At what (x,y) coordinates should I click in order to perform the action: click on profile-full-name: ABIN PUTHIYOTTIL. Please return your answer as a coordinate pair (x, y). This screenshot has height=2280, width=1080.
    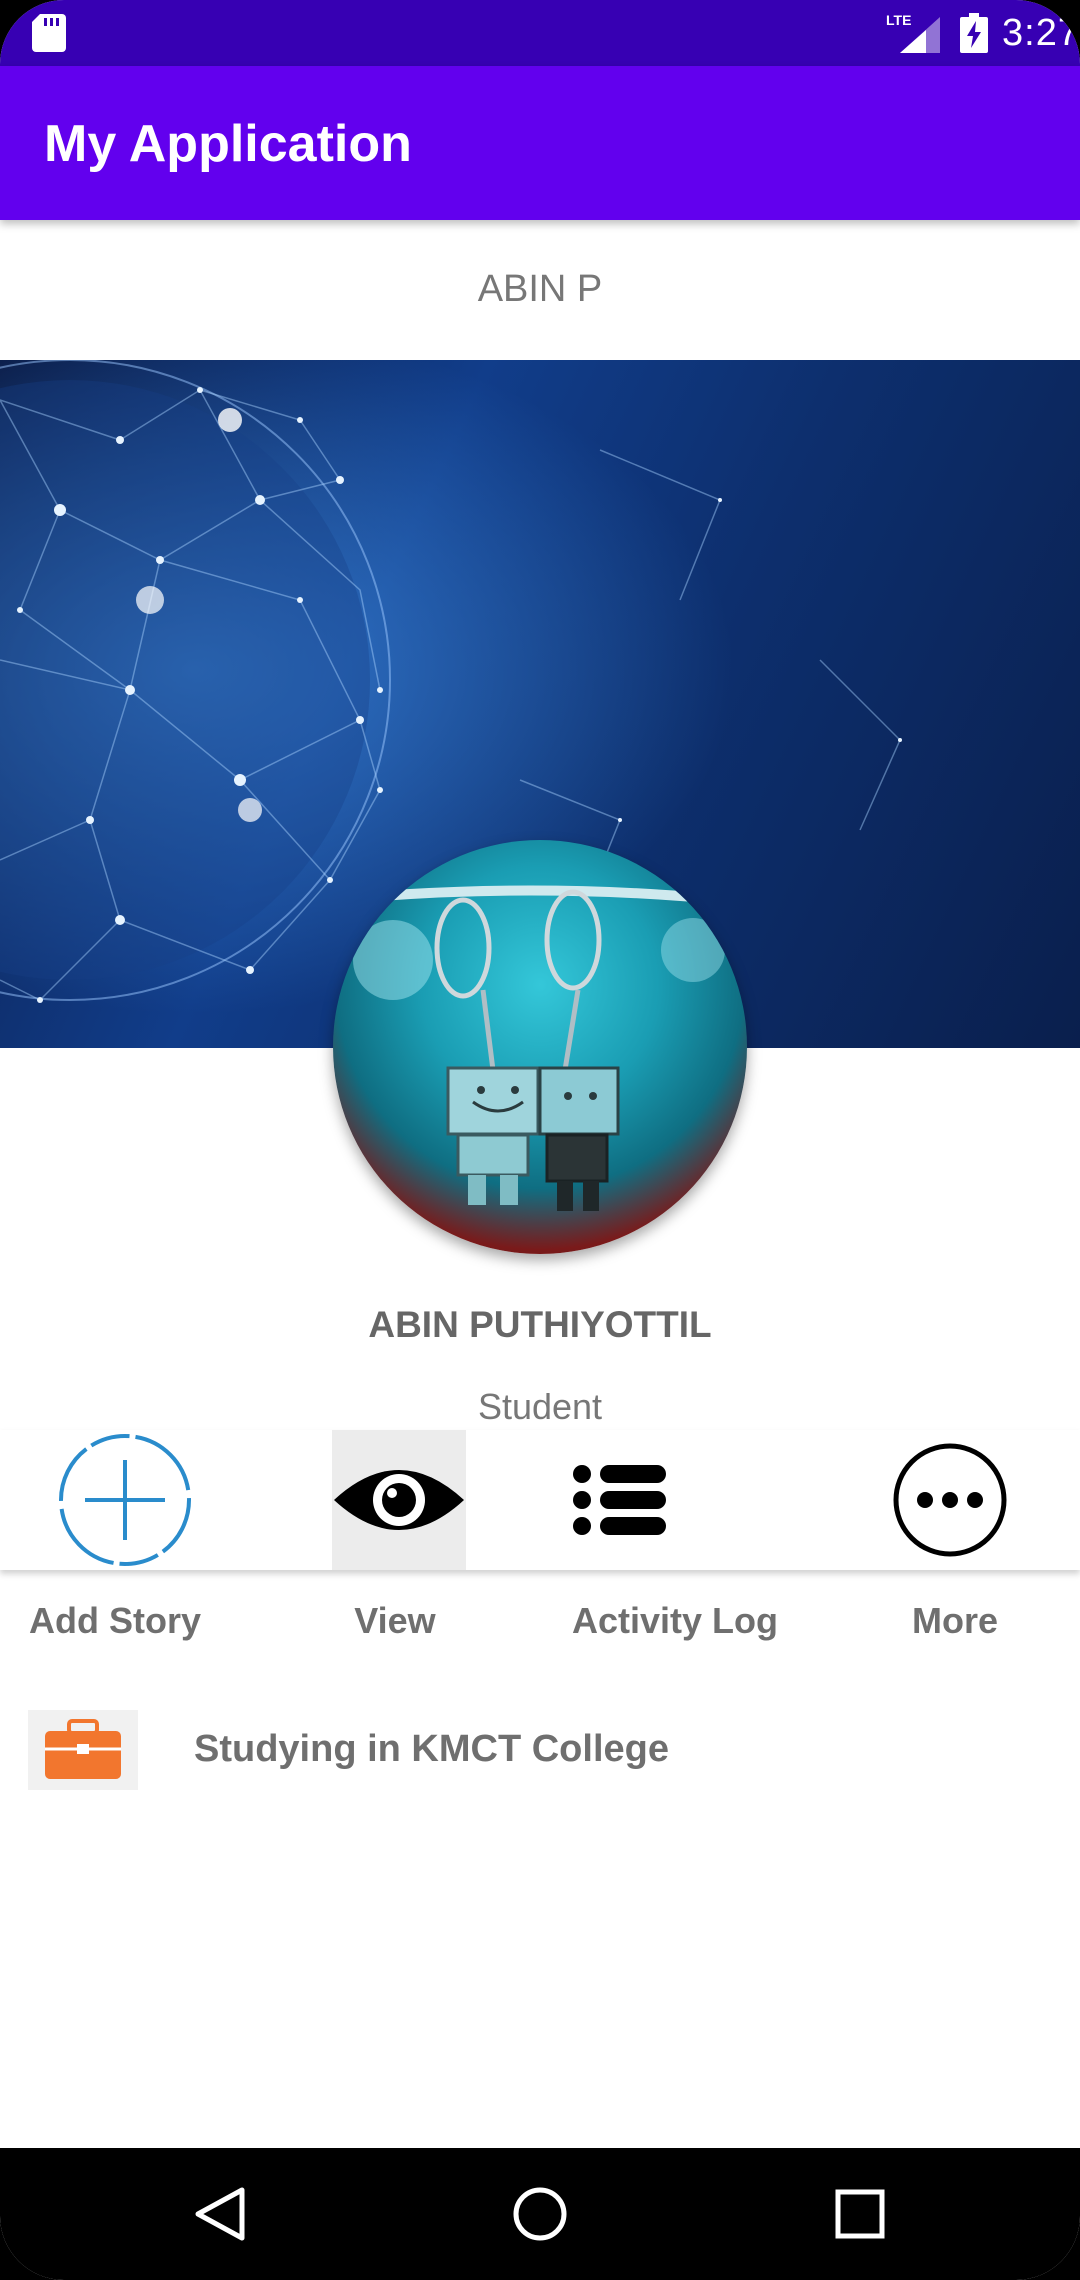
    Looking at the image, I should click on (540, 1324).